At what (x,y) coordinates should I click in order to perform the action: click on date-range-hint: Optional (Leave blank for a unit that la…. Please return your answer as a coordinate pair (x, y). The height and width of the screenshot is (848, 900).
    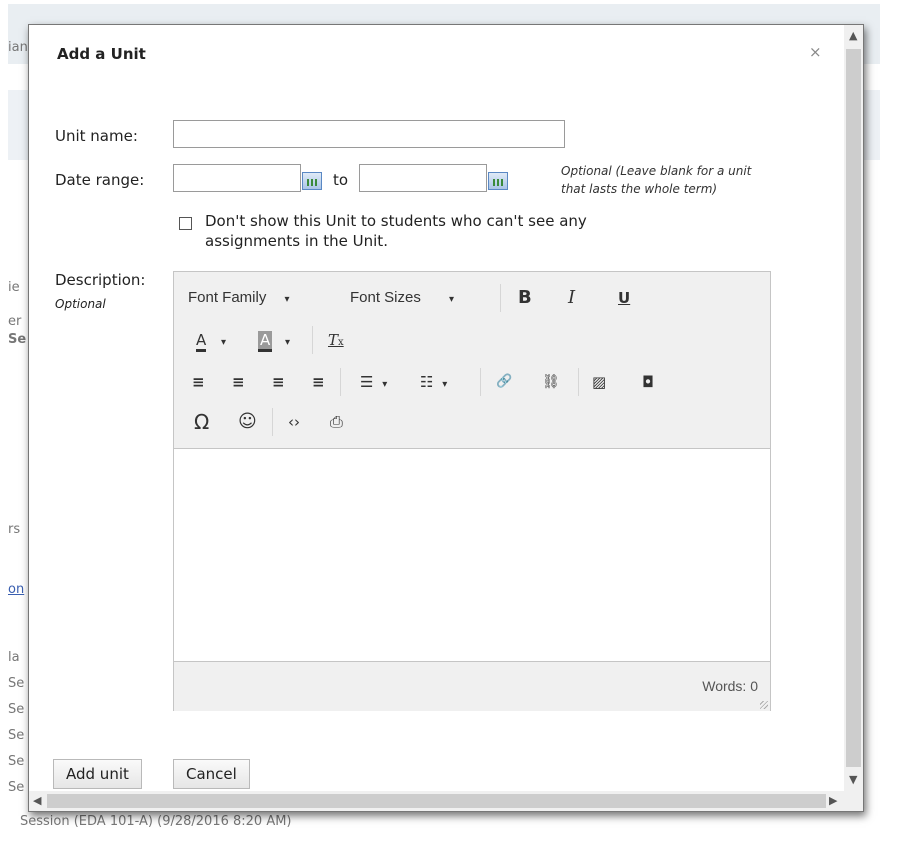
    Looking at the image, I should click on (656, 180).